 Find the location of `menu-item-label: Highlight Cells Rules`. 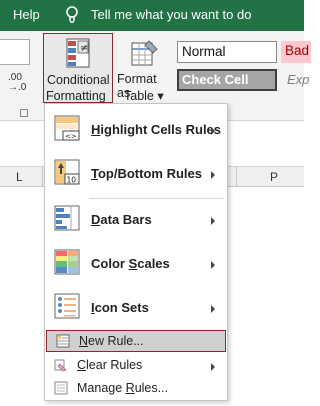

menu-item-label: Highlight Cells Rules is located at coordinates (156, 129).